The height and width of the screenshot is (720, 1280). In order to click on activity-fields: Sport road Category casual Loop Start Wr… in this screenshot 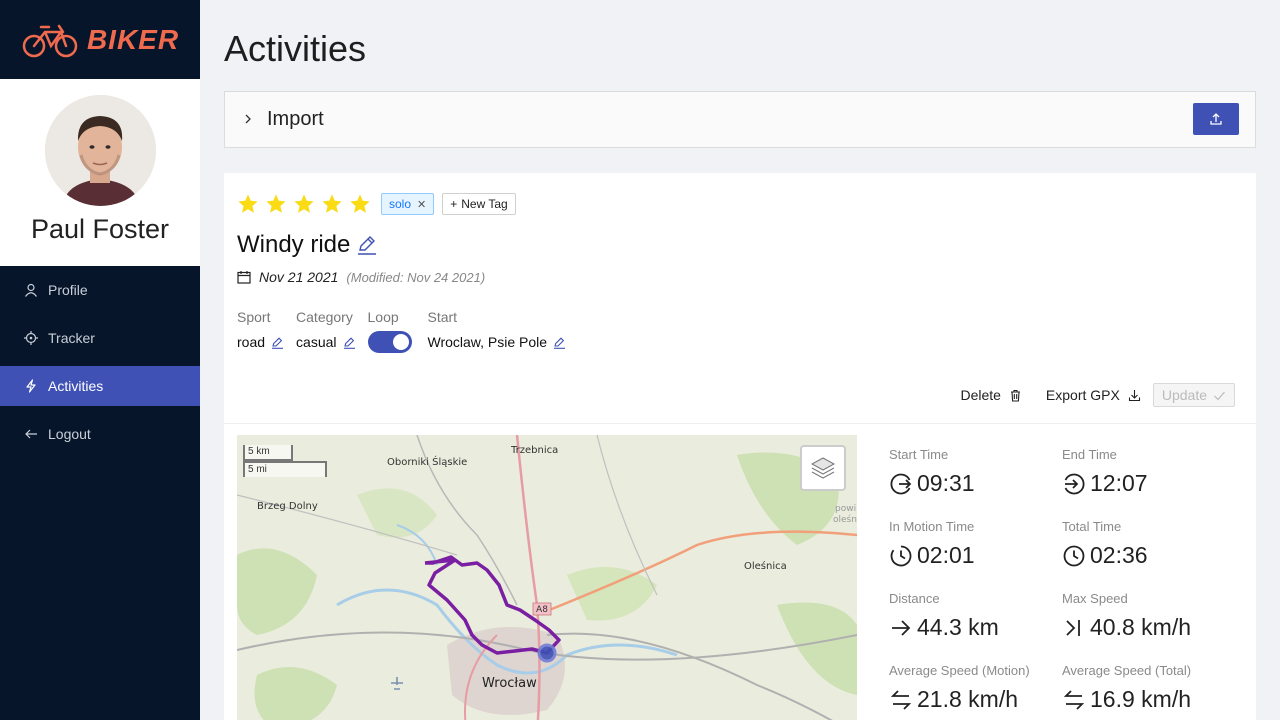, I will do `click(401, 331)`.